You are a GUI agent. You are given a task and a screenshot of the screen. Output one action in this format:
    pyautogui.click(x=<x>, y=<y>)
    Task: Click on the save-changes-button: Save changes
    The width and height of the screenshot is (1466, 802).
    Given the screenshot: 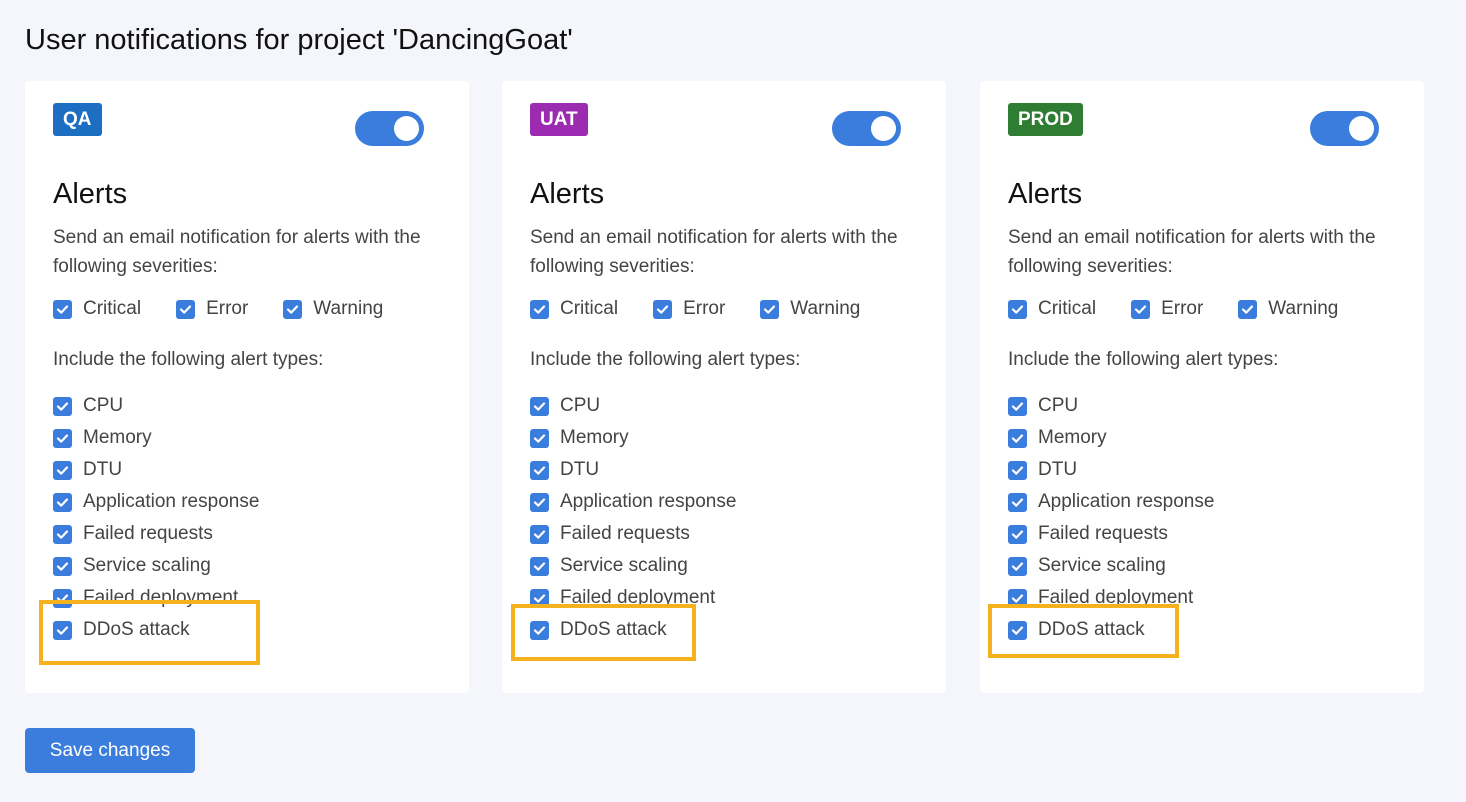 What is the action you would take?
    pyautogui.click(x=110, y=750)
    